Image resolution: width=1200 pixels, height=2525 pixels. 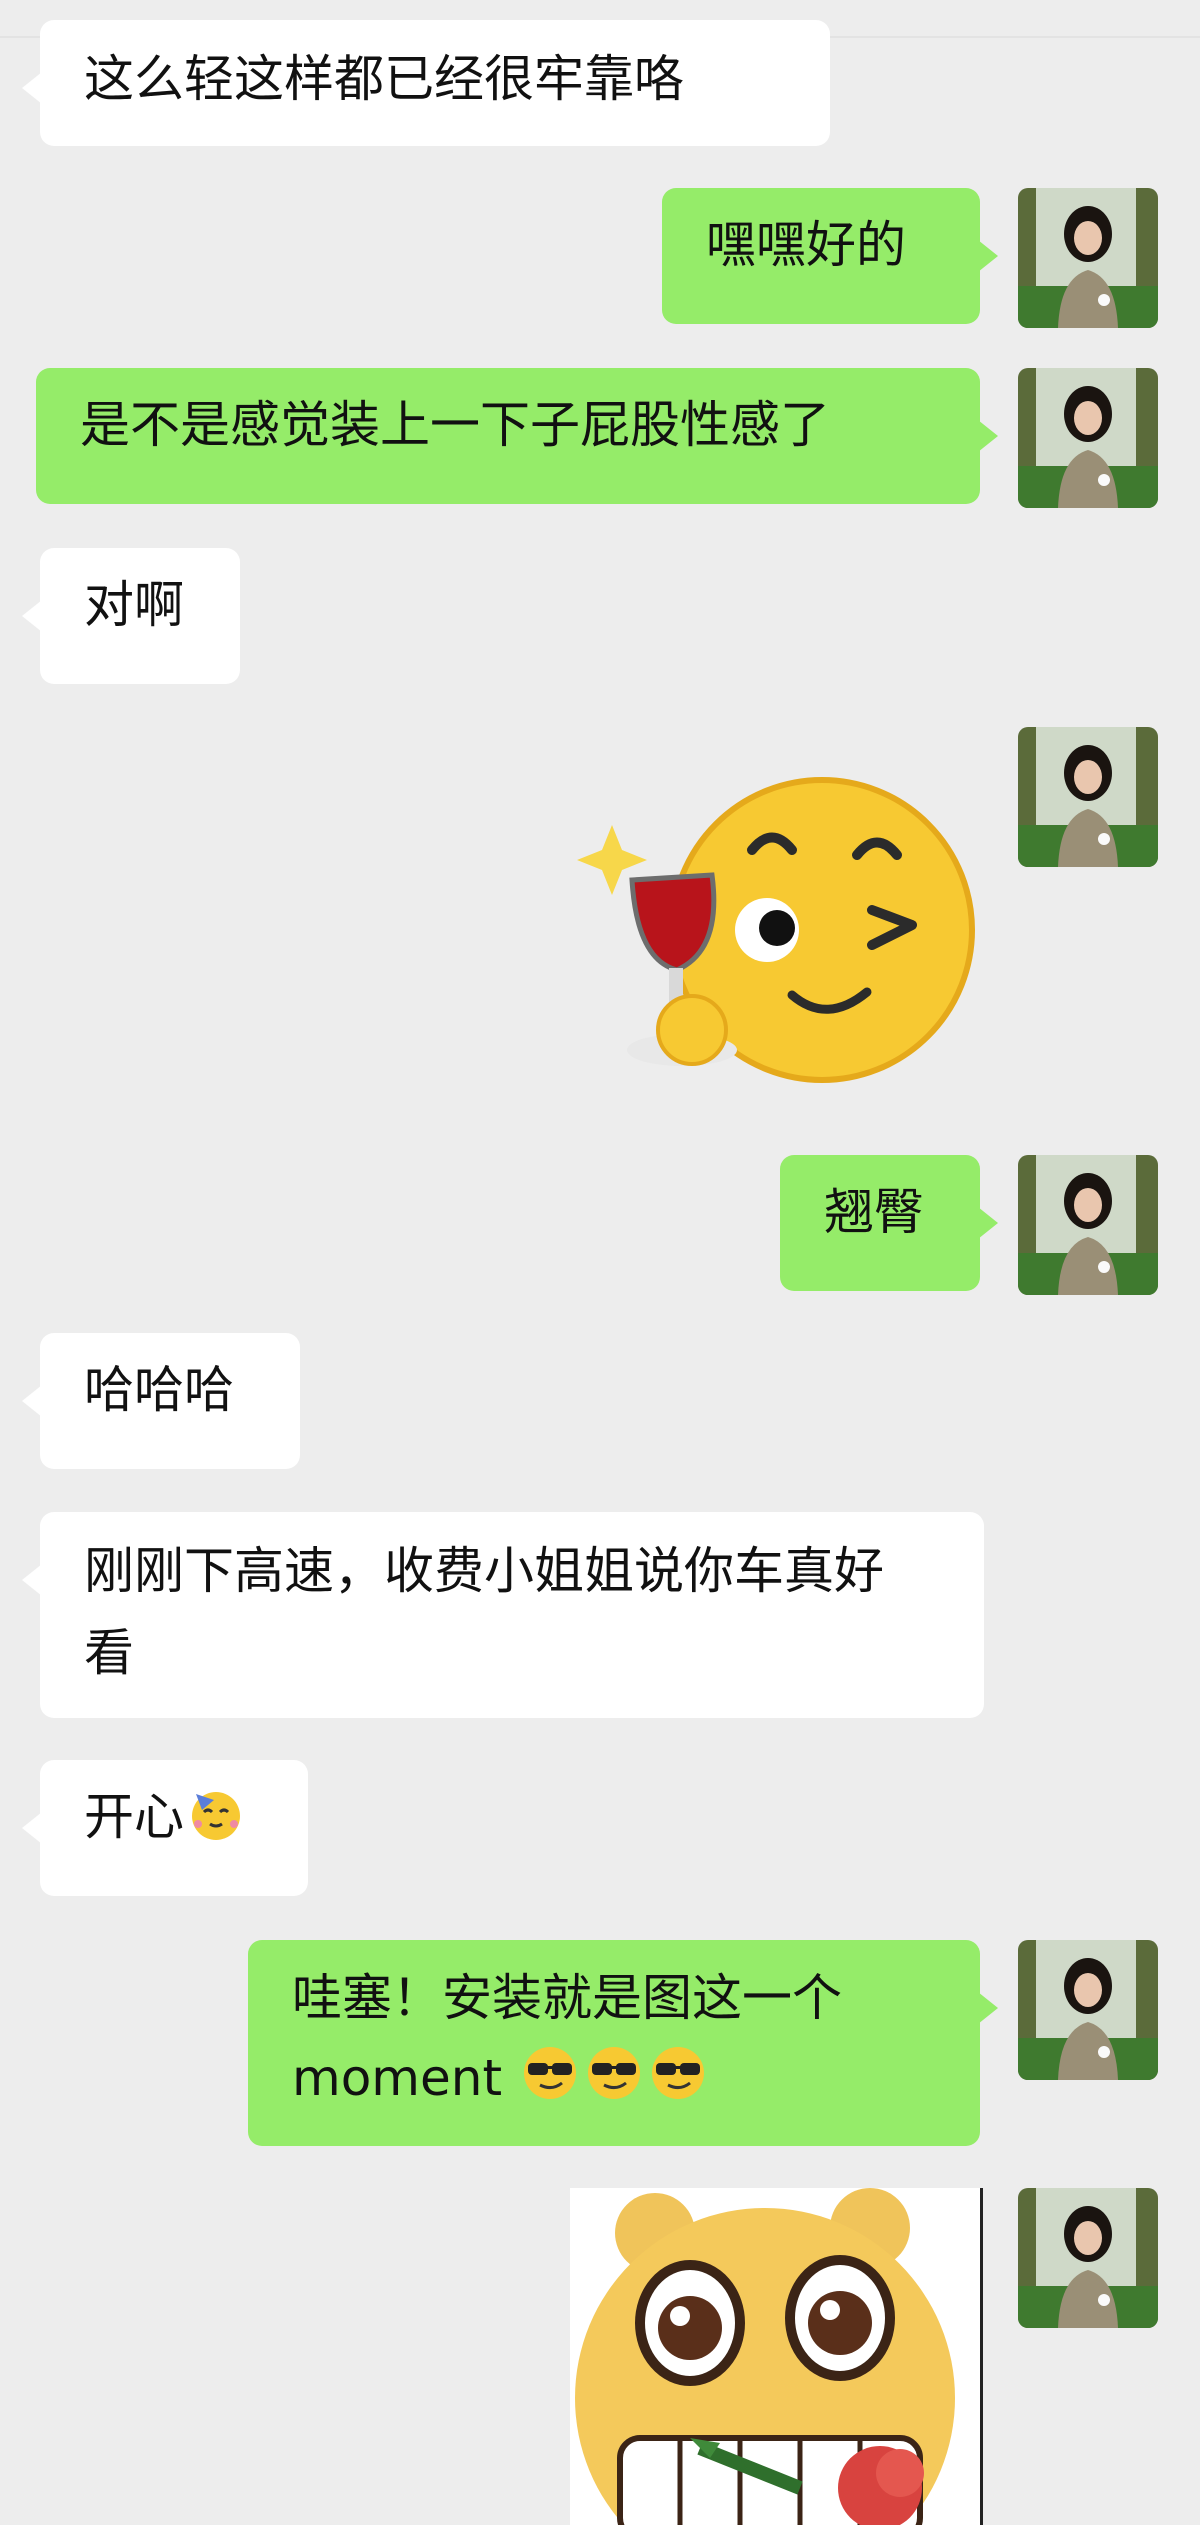 I want to click on message-bubble-outgoing: 是不是感觉装上一下子屁股性感了, so click(x=517, y=436).